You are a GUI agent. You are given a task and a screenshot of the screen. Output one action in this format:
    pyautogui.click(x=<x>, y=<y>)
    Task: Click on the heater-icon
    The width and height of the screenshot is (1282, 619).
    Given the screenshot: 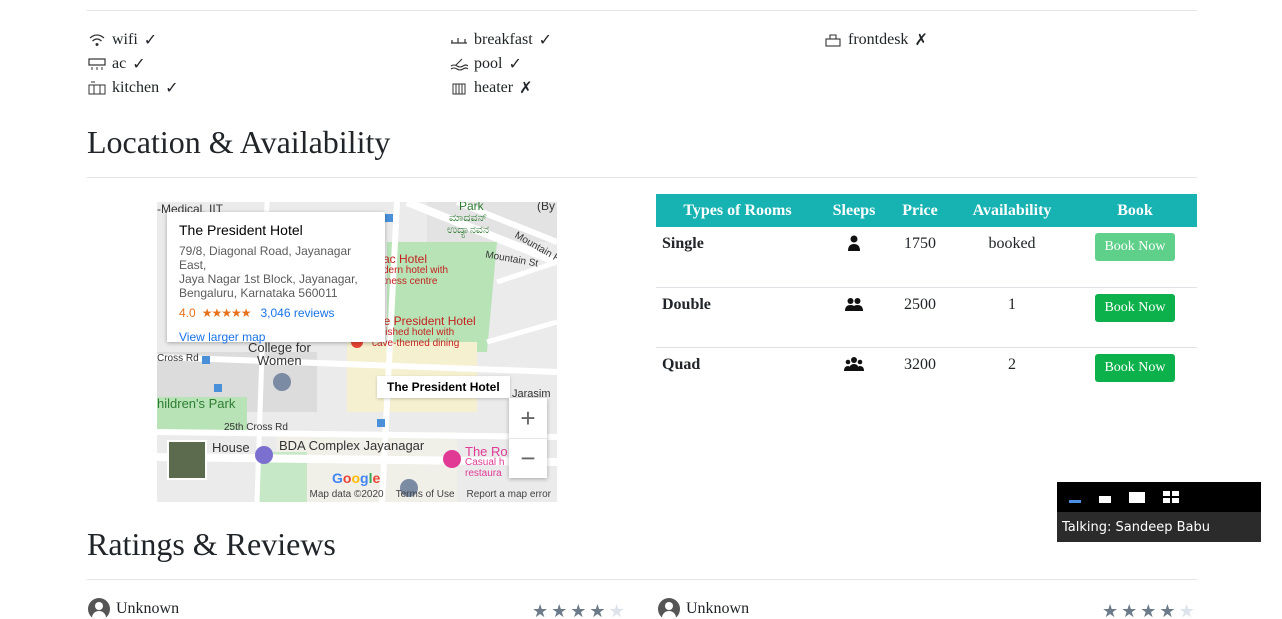 What is the action you would take?
    pyautogui.click(x=459, y=89)
    